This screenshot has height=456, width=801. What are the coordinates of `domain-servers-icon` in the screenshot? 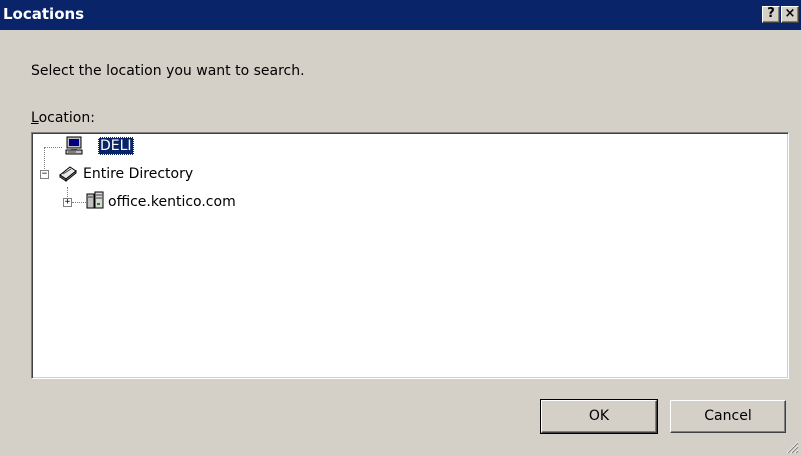 It's located at (95, 200).